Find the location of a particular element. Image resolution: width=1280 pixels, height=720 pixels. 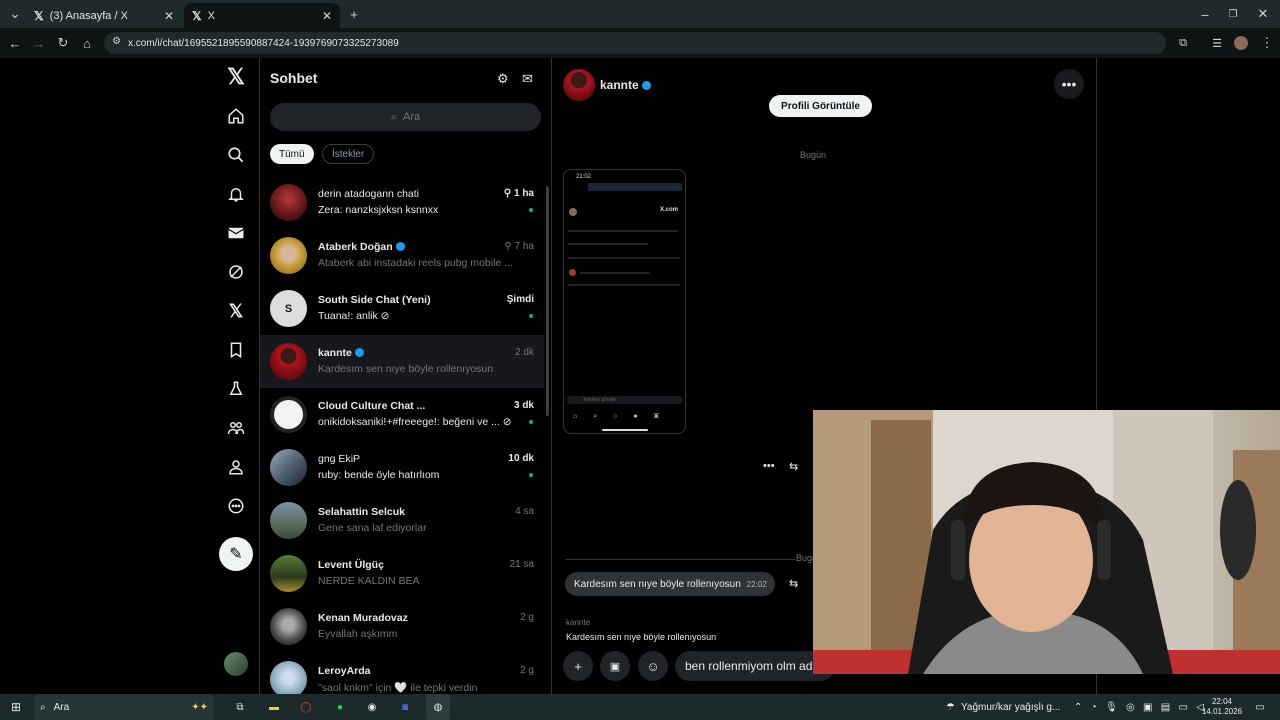

tray-icon: ▣ is located at coordinates (1148, 707).